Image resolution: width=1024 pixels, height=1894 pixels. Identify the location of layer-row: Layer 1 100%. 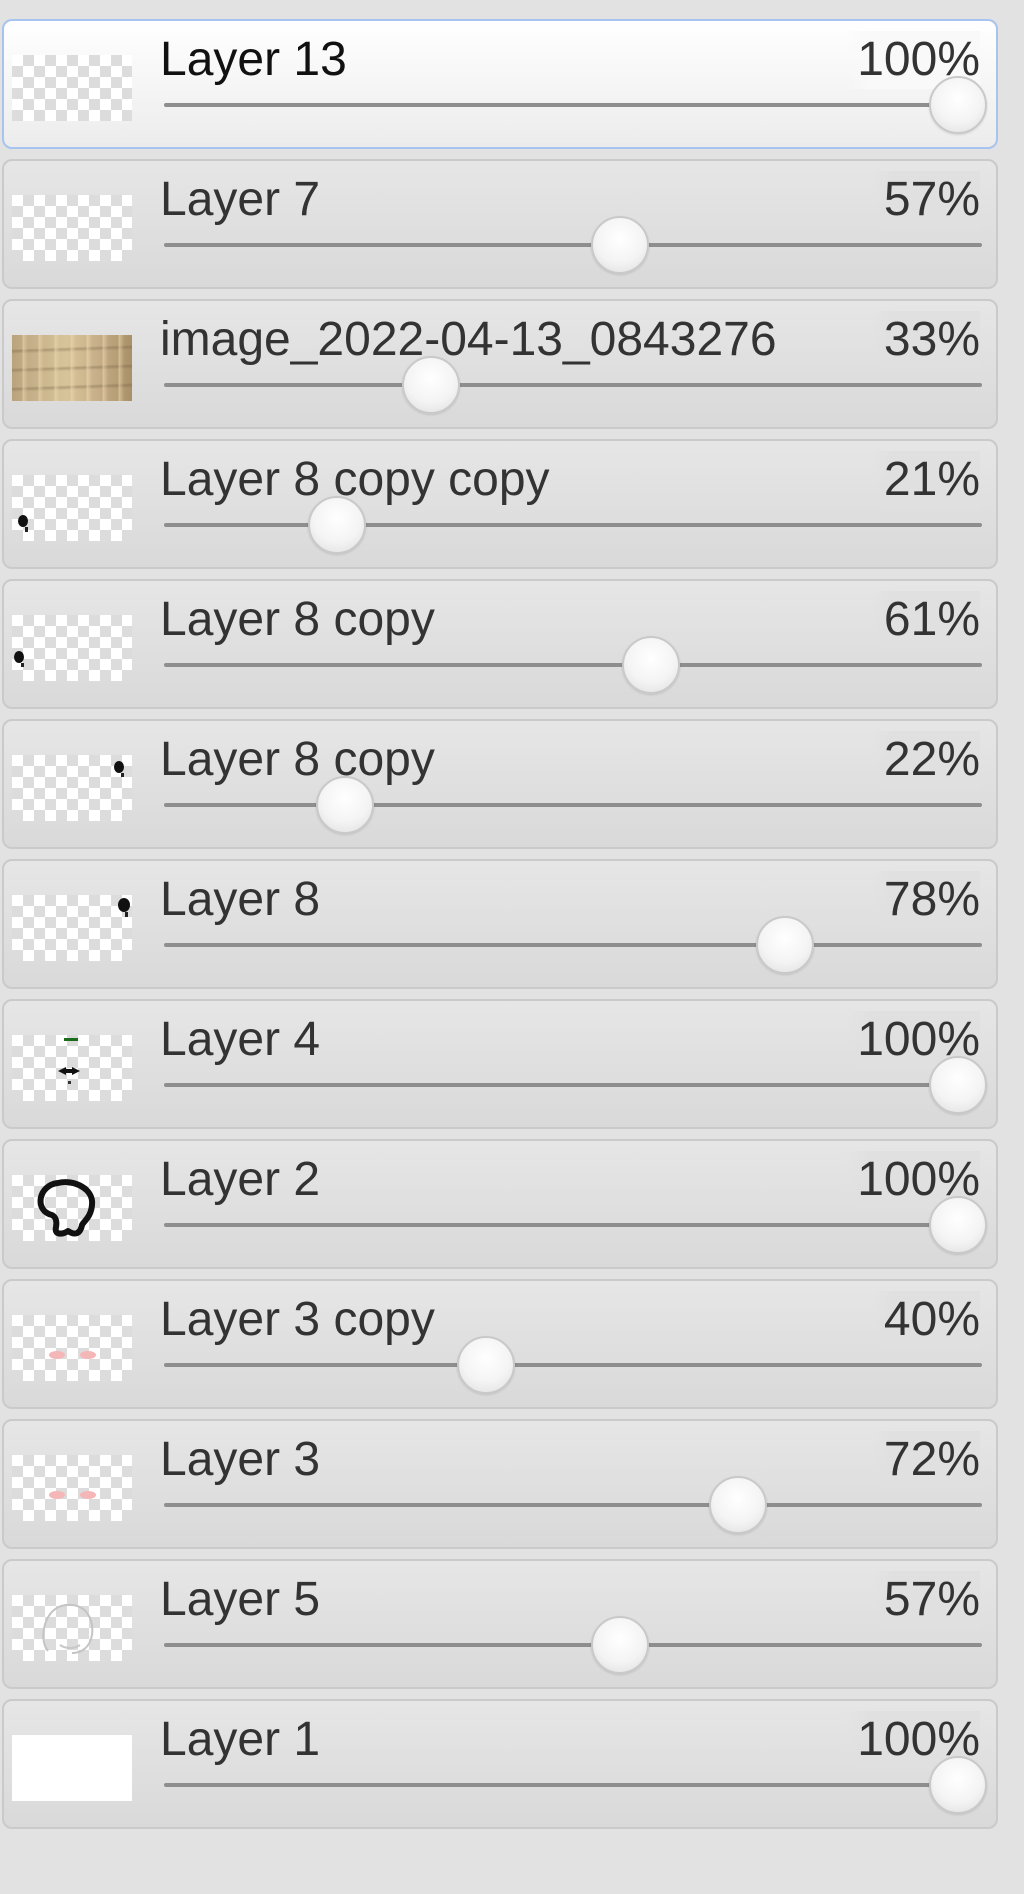
(500, 1764).